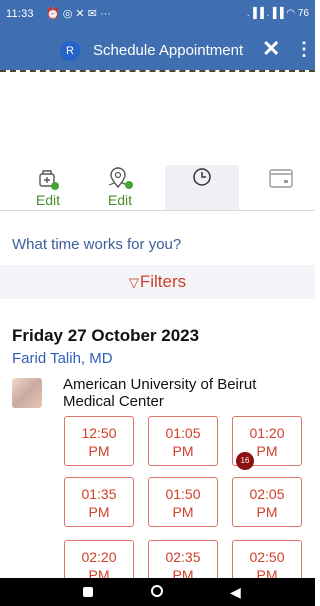 The height and width of the screenshot is (606, 320). Describe the element at coordinates (235, 592) in the screenshot. I see `back-icon: ◀` at that location.